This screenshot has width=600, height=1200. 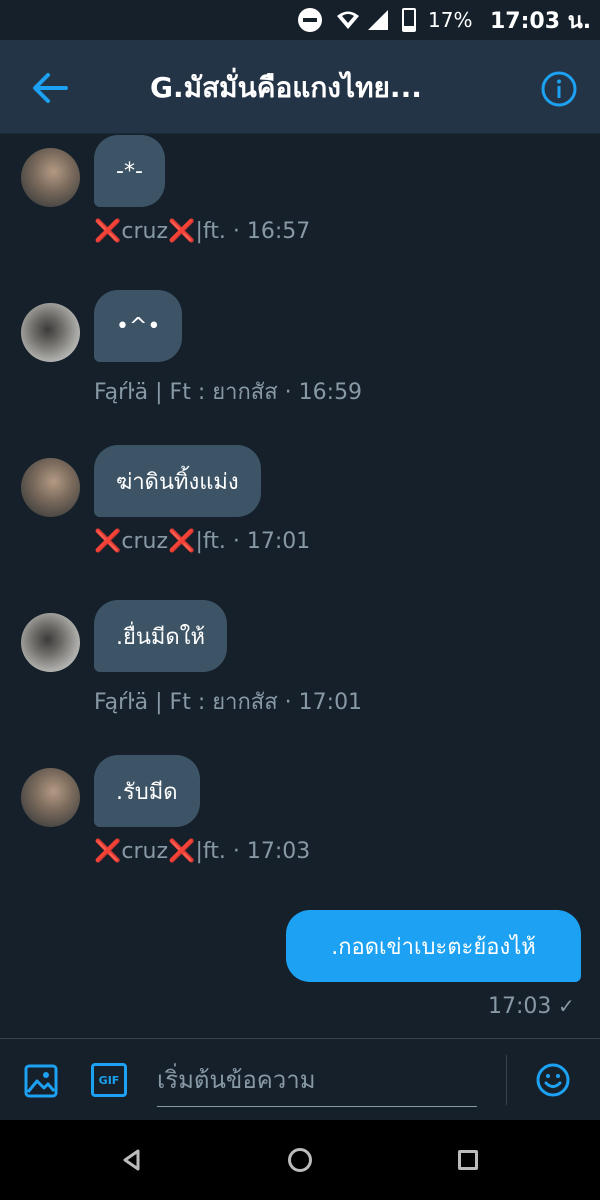 What do you see at coordinates (520, 1006) in the screenshot?
I see `sent-message-time: 17:03` at bounding box center [520, 1006].